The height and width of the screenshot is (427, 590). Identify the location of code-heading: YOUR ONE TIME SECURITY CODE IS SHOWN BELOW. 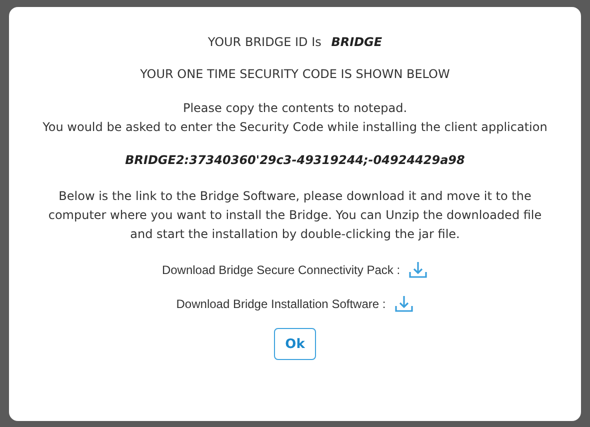
(295, 74).